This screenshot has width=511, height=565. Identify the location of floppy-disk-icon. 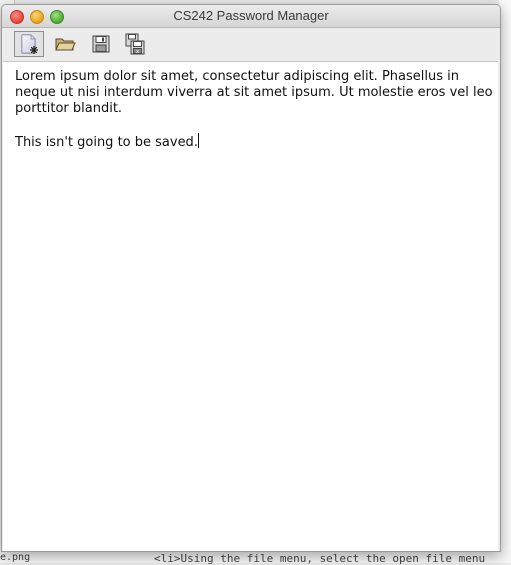
(101, 44).